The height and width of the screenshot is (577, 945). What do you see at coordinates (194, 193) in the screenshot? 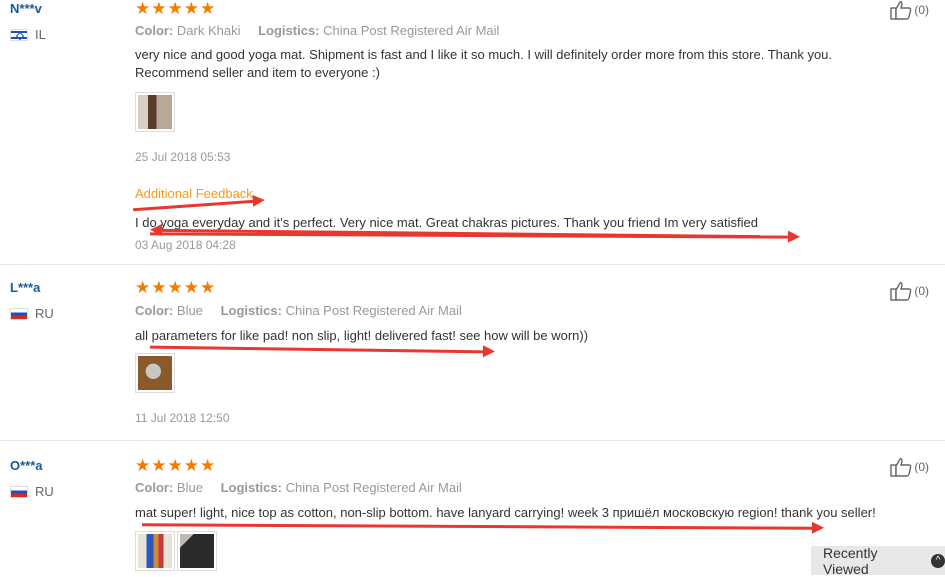
I see `additional-feedback-label: Additional Feedback` at bounding box center [194, 193].